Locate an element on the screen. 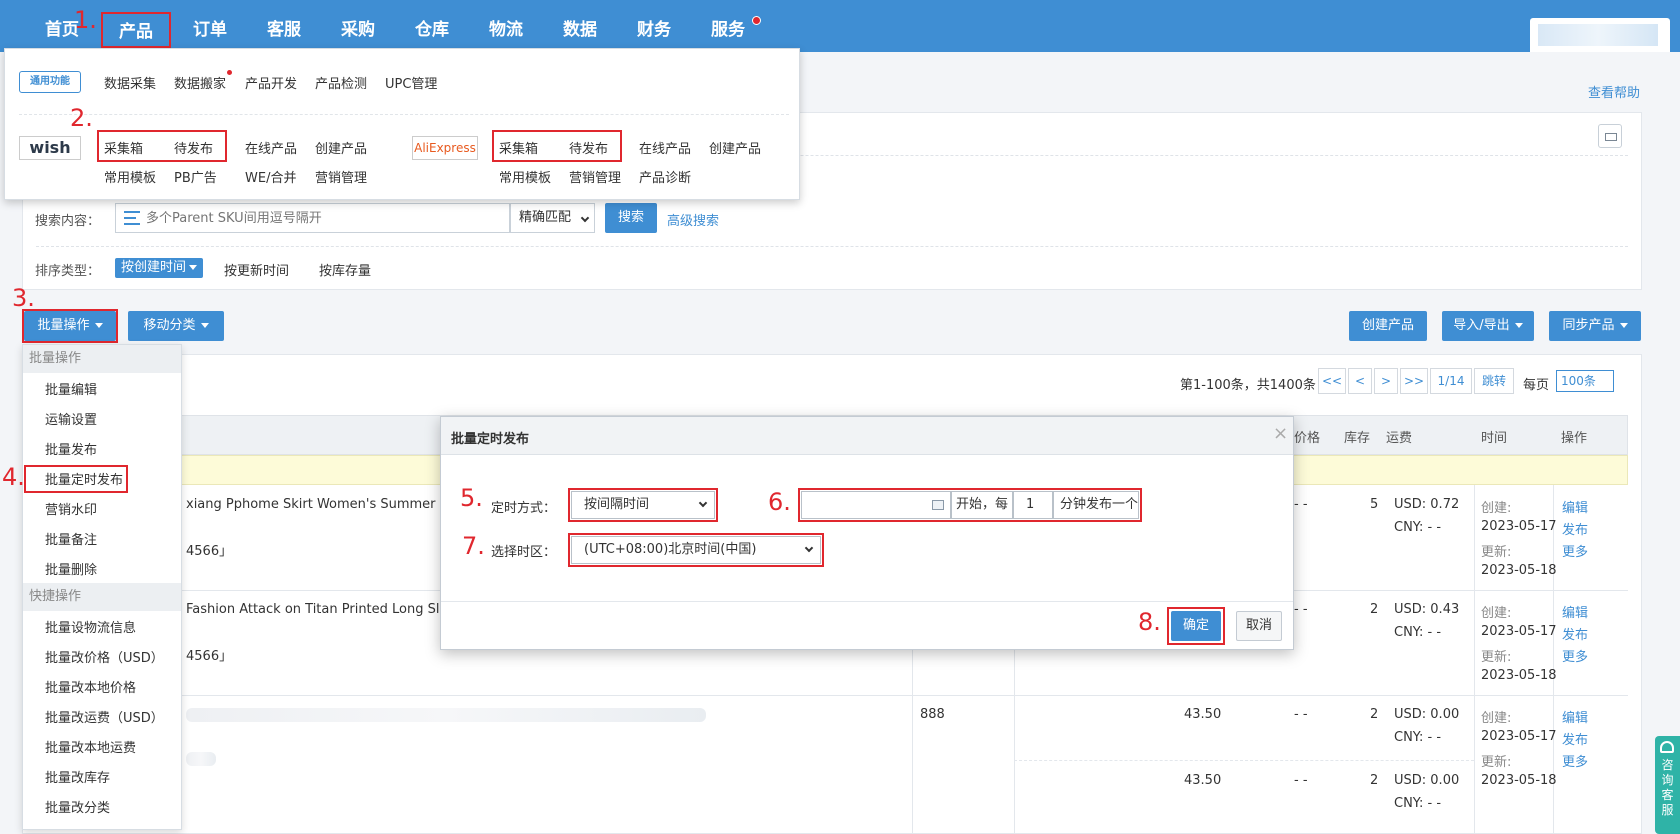  menu-set-logistics: 批量设物流信息 is located at coordinates (90, 626).